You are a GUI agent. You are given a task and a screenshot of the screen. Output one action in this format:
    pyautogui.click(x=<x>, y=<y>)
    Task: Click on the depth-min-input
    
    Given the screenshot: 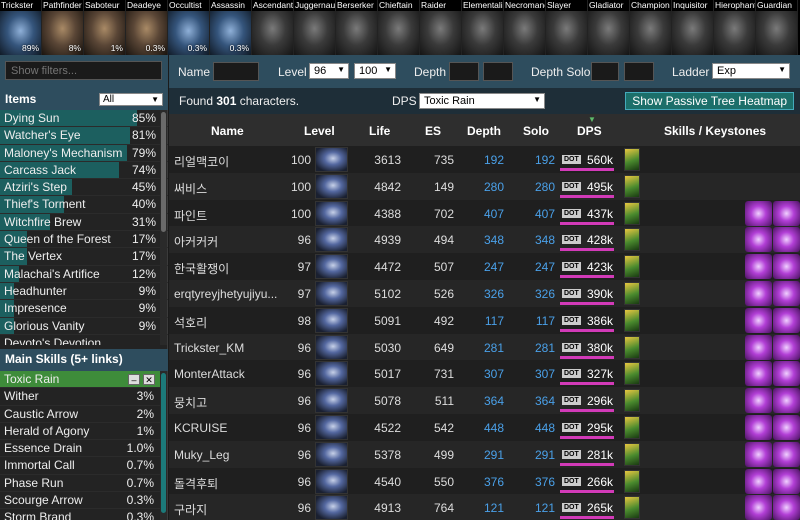 What is the action you would take?
    pyautogui.click(x=464, y=71)
    